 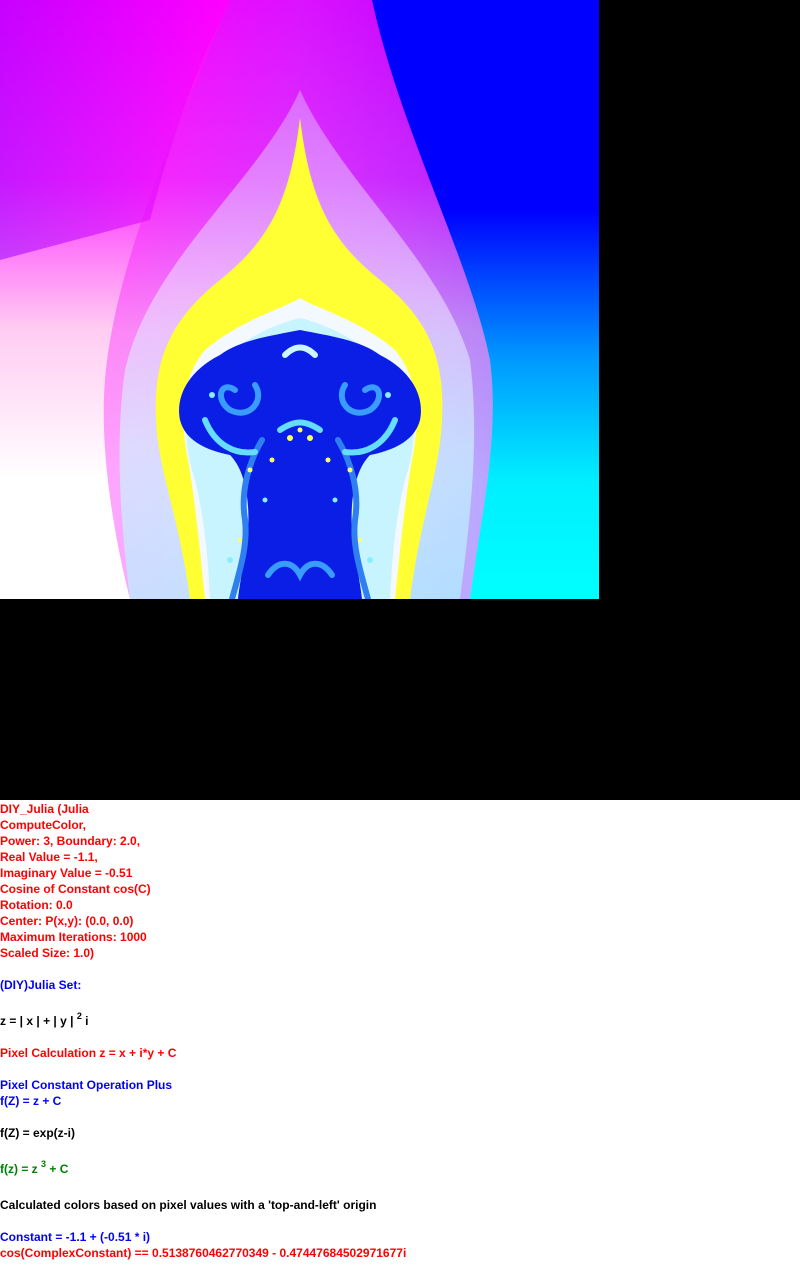 What do you see at coordinates (34, 1168) in the screenshot?
I see `iteration-formula: f(z) = z 3 + C` at bounding box center [34, 1168].